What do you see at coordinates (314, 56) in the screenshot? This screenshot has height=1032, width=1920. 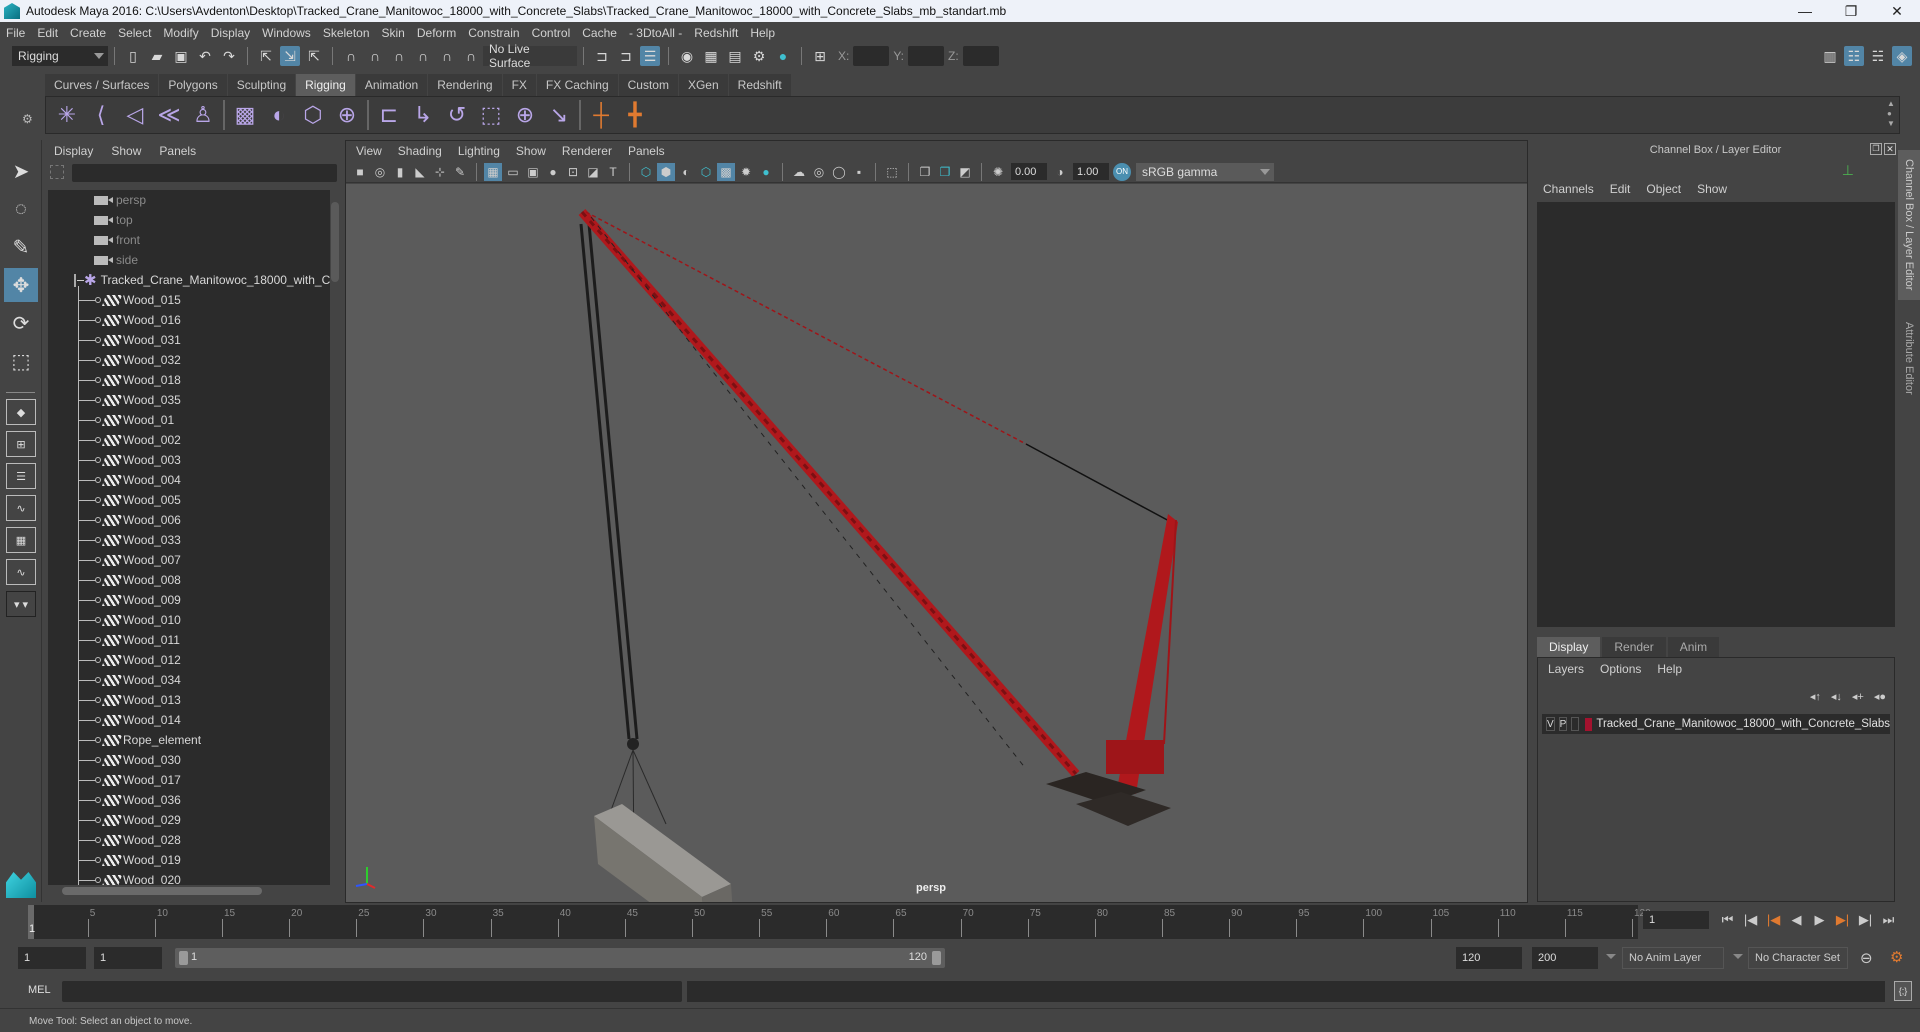 I see `select-component-icon: ⇱` at bounding box center [314, 56].